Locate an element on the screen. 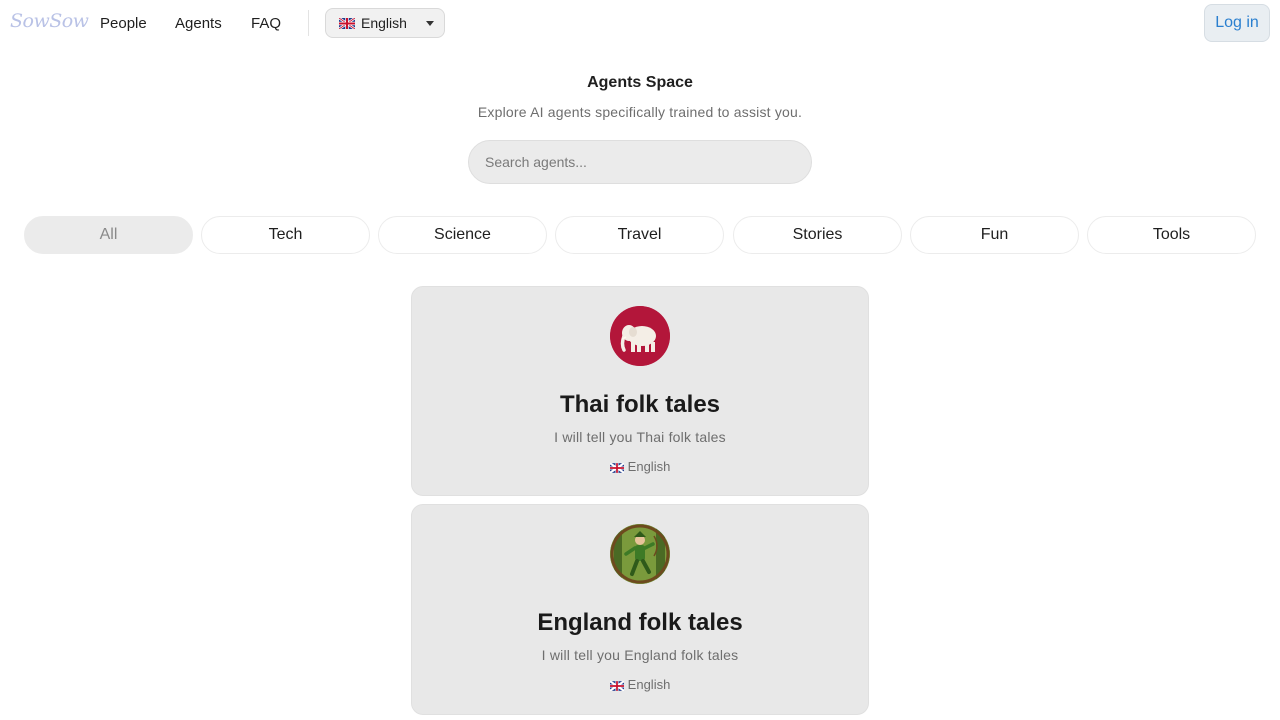  agent-description: I will tell you England folk tales is located at coordinates (640, 655).